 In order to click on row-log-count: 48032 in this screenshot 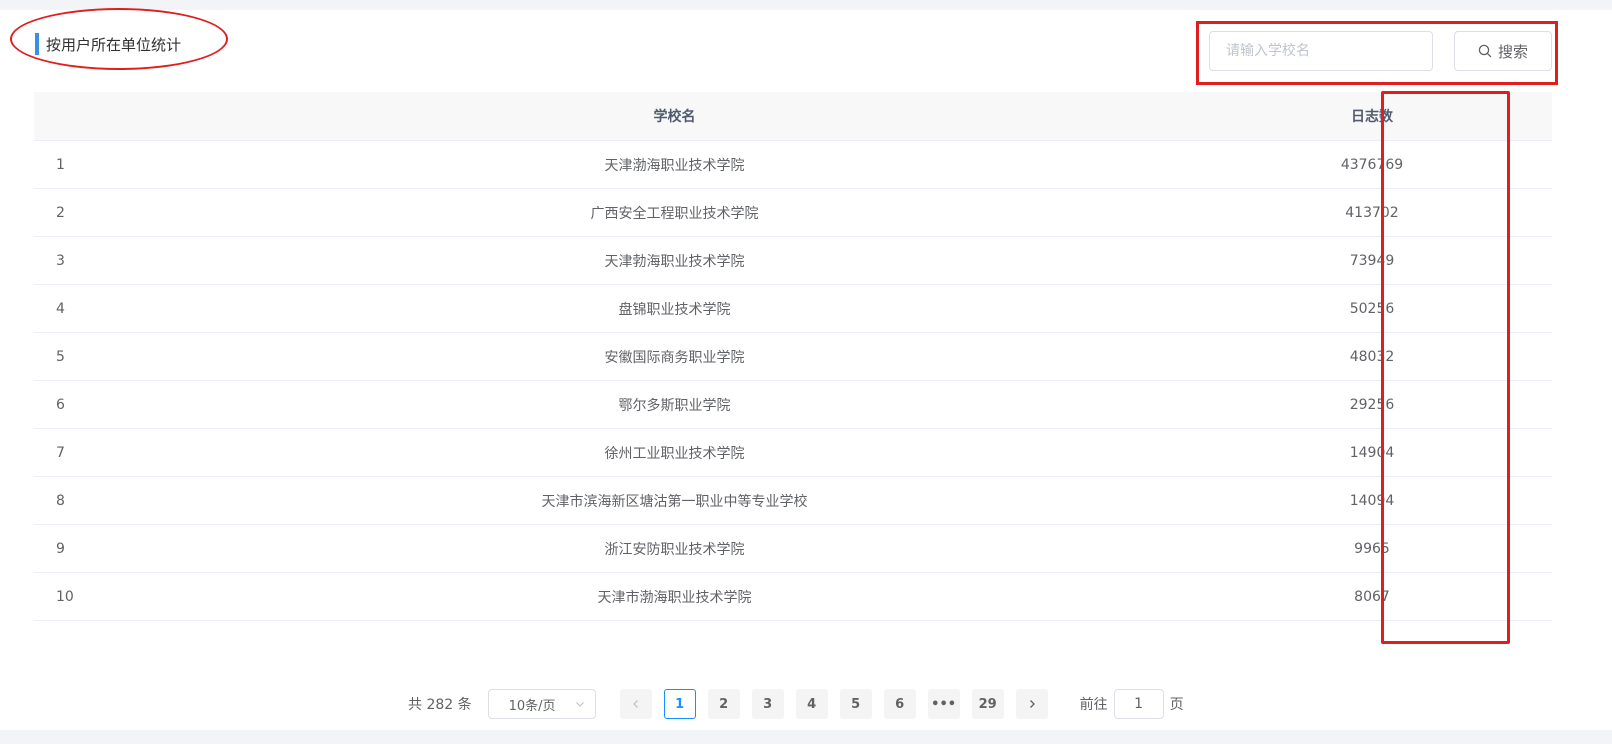, I will do `click(1372, 356)`.